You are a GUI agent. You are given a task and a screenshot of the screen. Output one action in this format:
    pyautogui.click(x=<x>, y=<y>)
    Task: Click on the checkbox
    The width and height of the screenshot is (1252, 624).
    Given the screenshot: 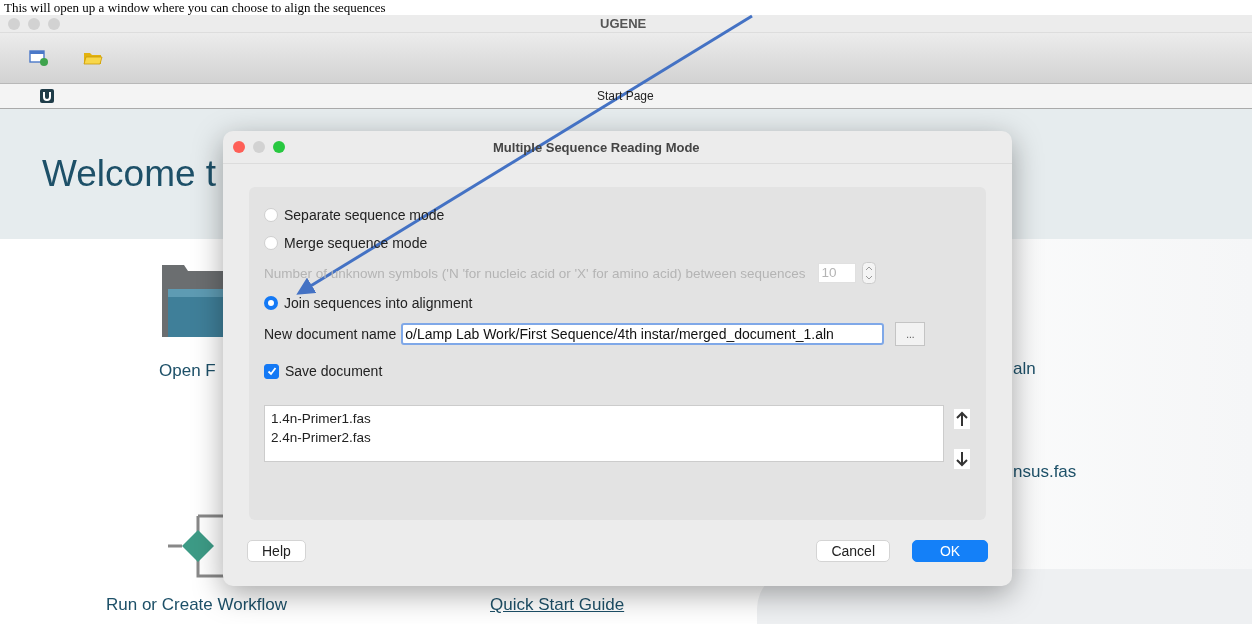 What is the action you would take?
    pyautogui.click(x=271, y=371)
    